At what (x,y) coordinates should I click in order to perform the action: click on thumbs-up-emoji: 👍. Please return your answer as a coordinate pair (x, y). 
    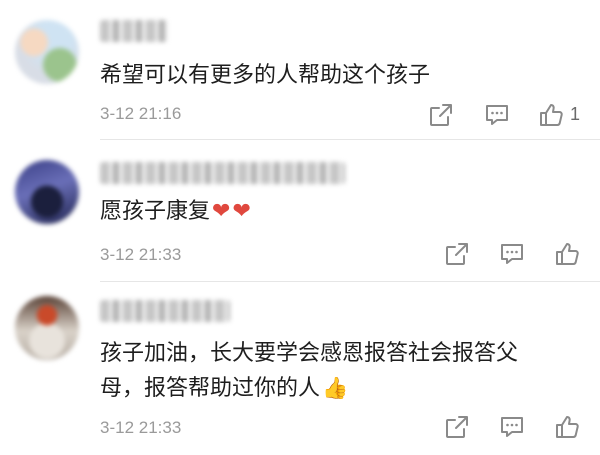
    Looking at the image, I should click on (335, 388).